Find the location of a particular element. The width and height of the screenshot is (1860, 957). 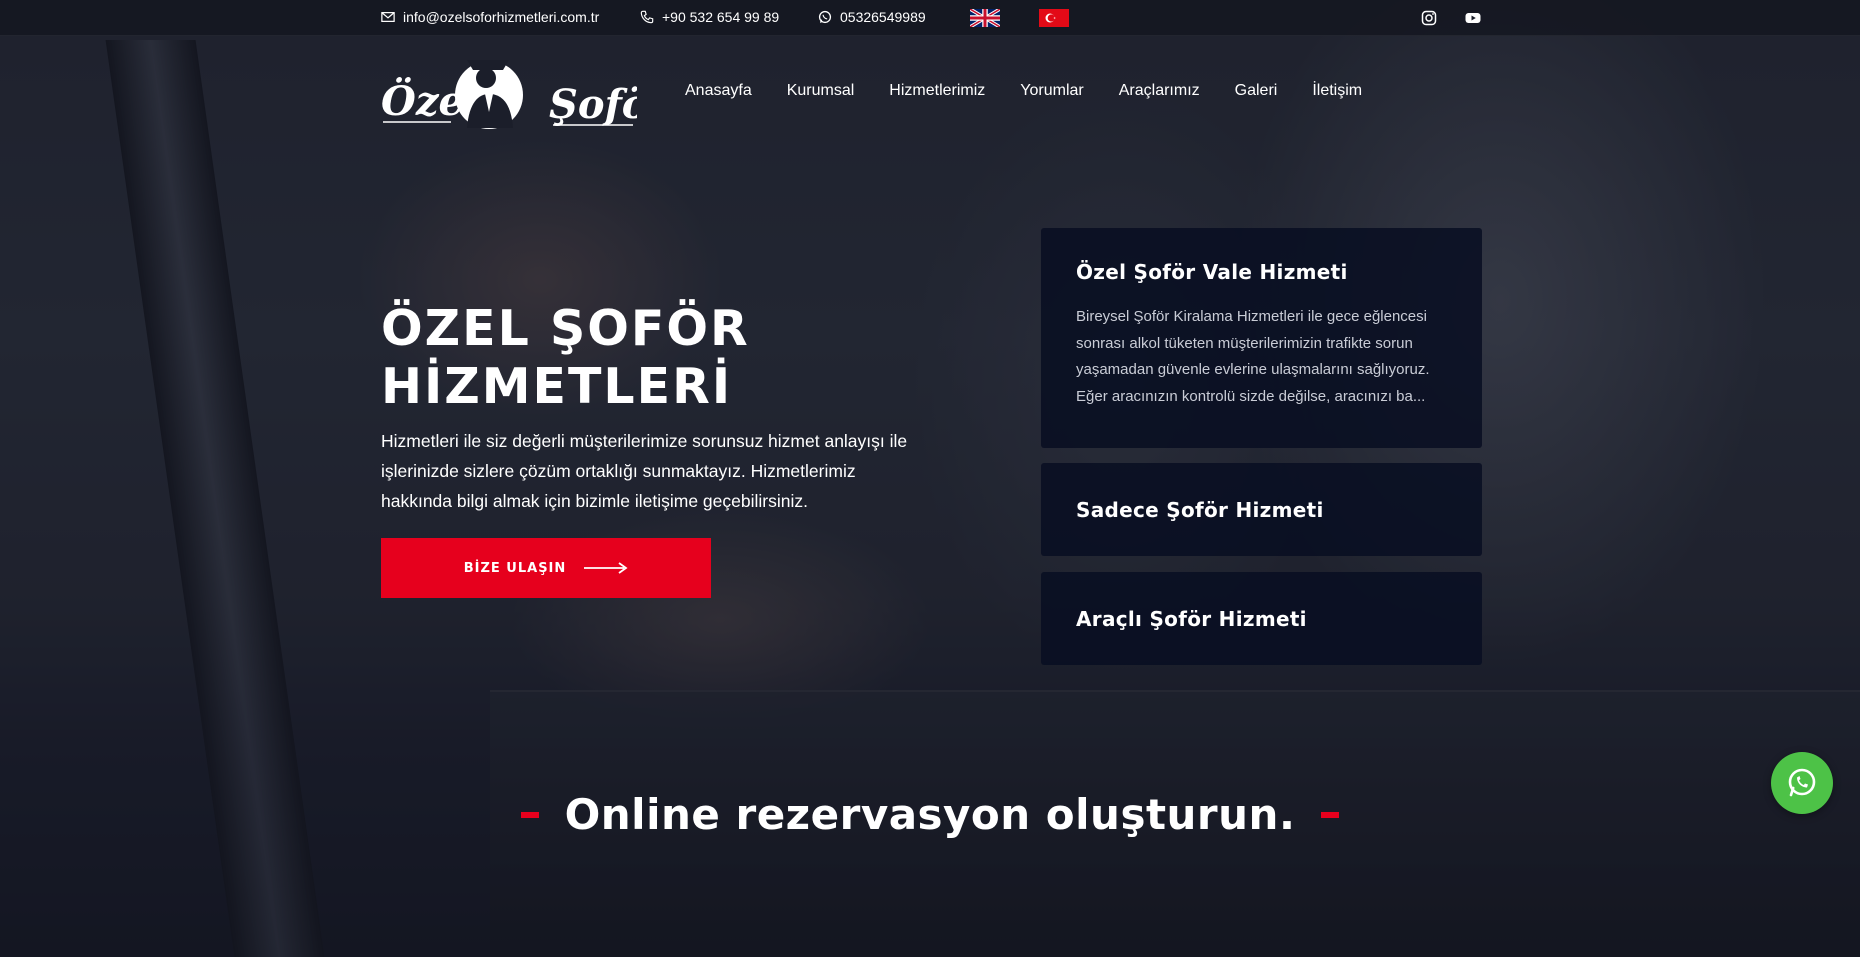

whatsapp-link: 05326549989 is located at coordinates (872, 17).